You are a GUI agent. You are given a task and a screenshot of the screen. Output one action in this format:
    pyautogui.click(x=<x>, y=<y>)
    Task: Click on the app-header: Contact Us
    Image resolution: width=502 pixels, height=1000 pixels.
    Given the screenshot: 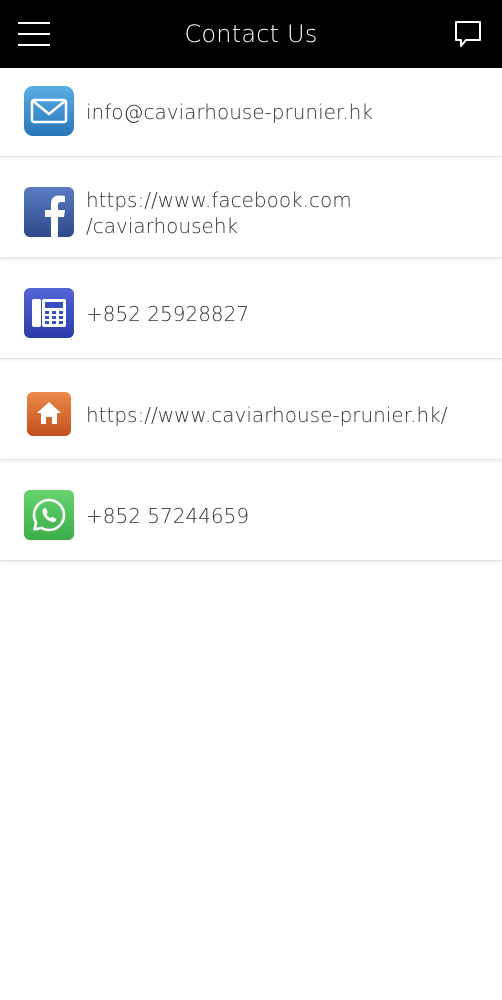 What is the action you would take?
    pyautogui.click(x=251, y=34)
    